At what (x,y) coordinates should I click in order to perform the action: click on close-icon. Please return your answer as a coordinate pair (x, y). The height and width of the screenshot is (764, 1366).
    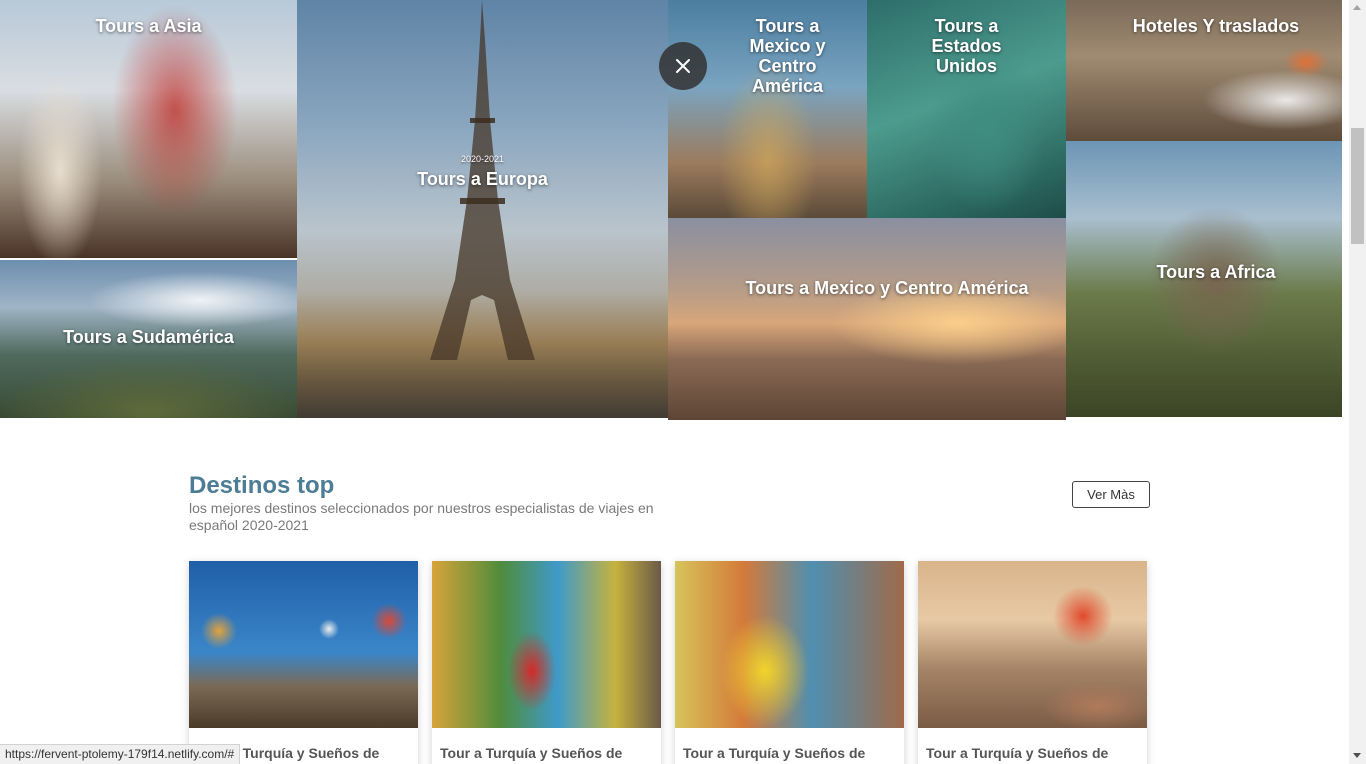
    Looking at the image, I should click on (683, 66).